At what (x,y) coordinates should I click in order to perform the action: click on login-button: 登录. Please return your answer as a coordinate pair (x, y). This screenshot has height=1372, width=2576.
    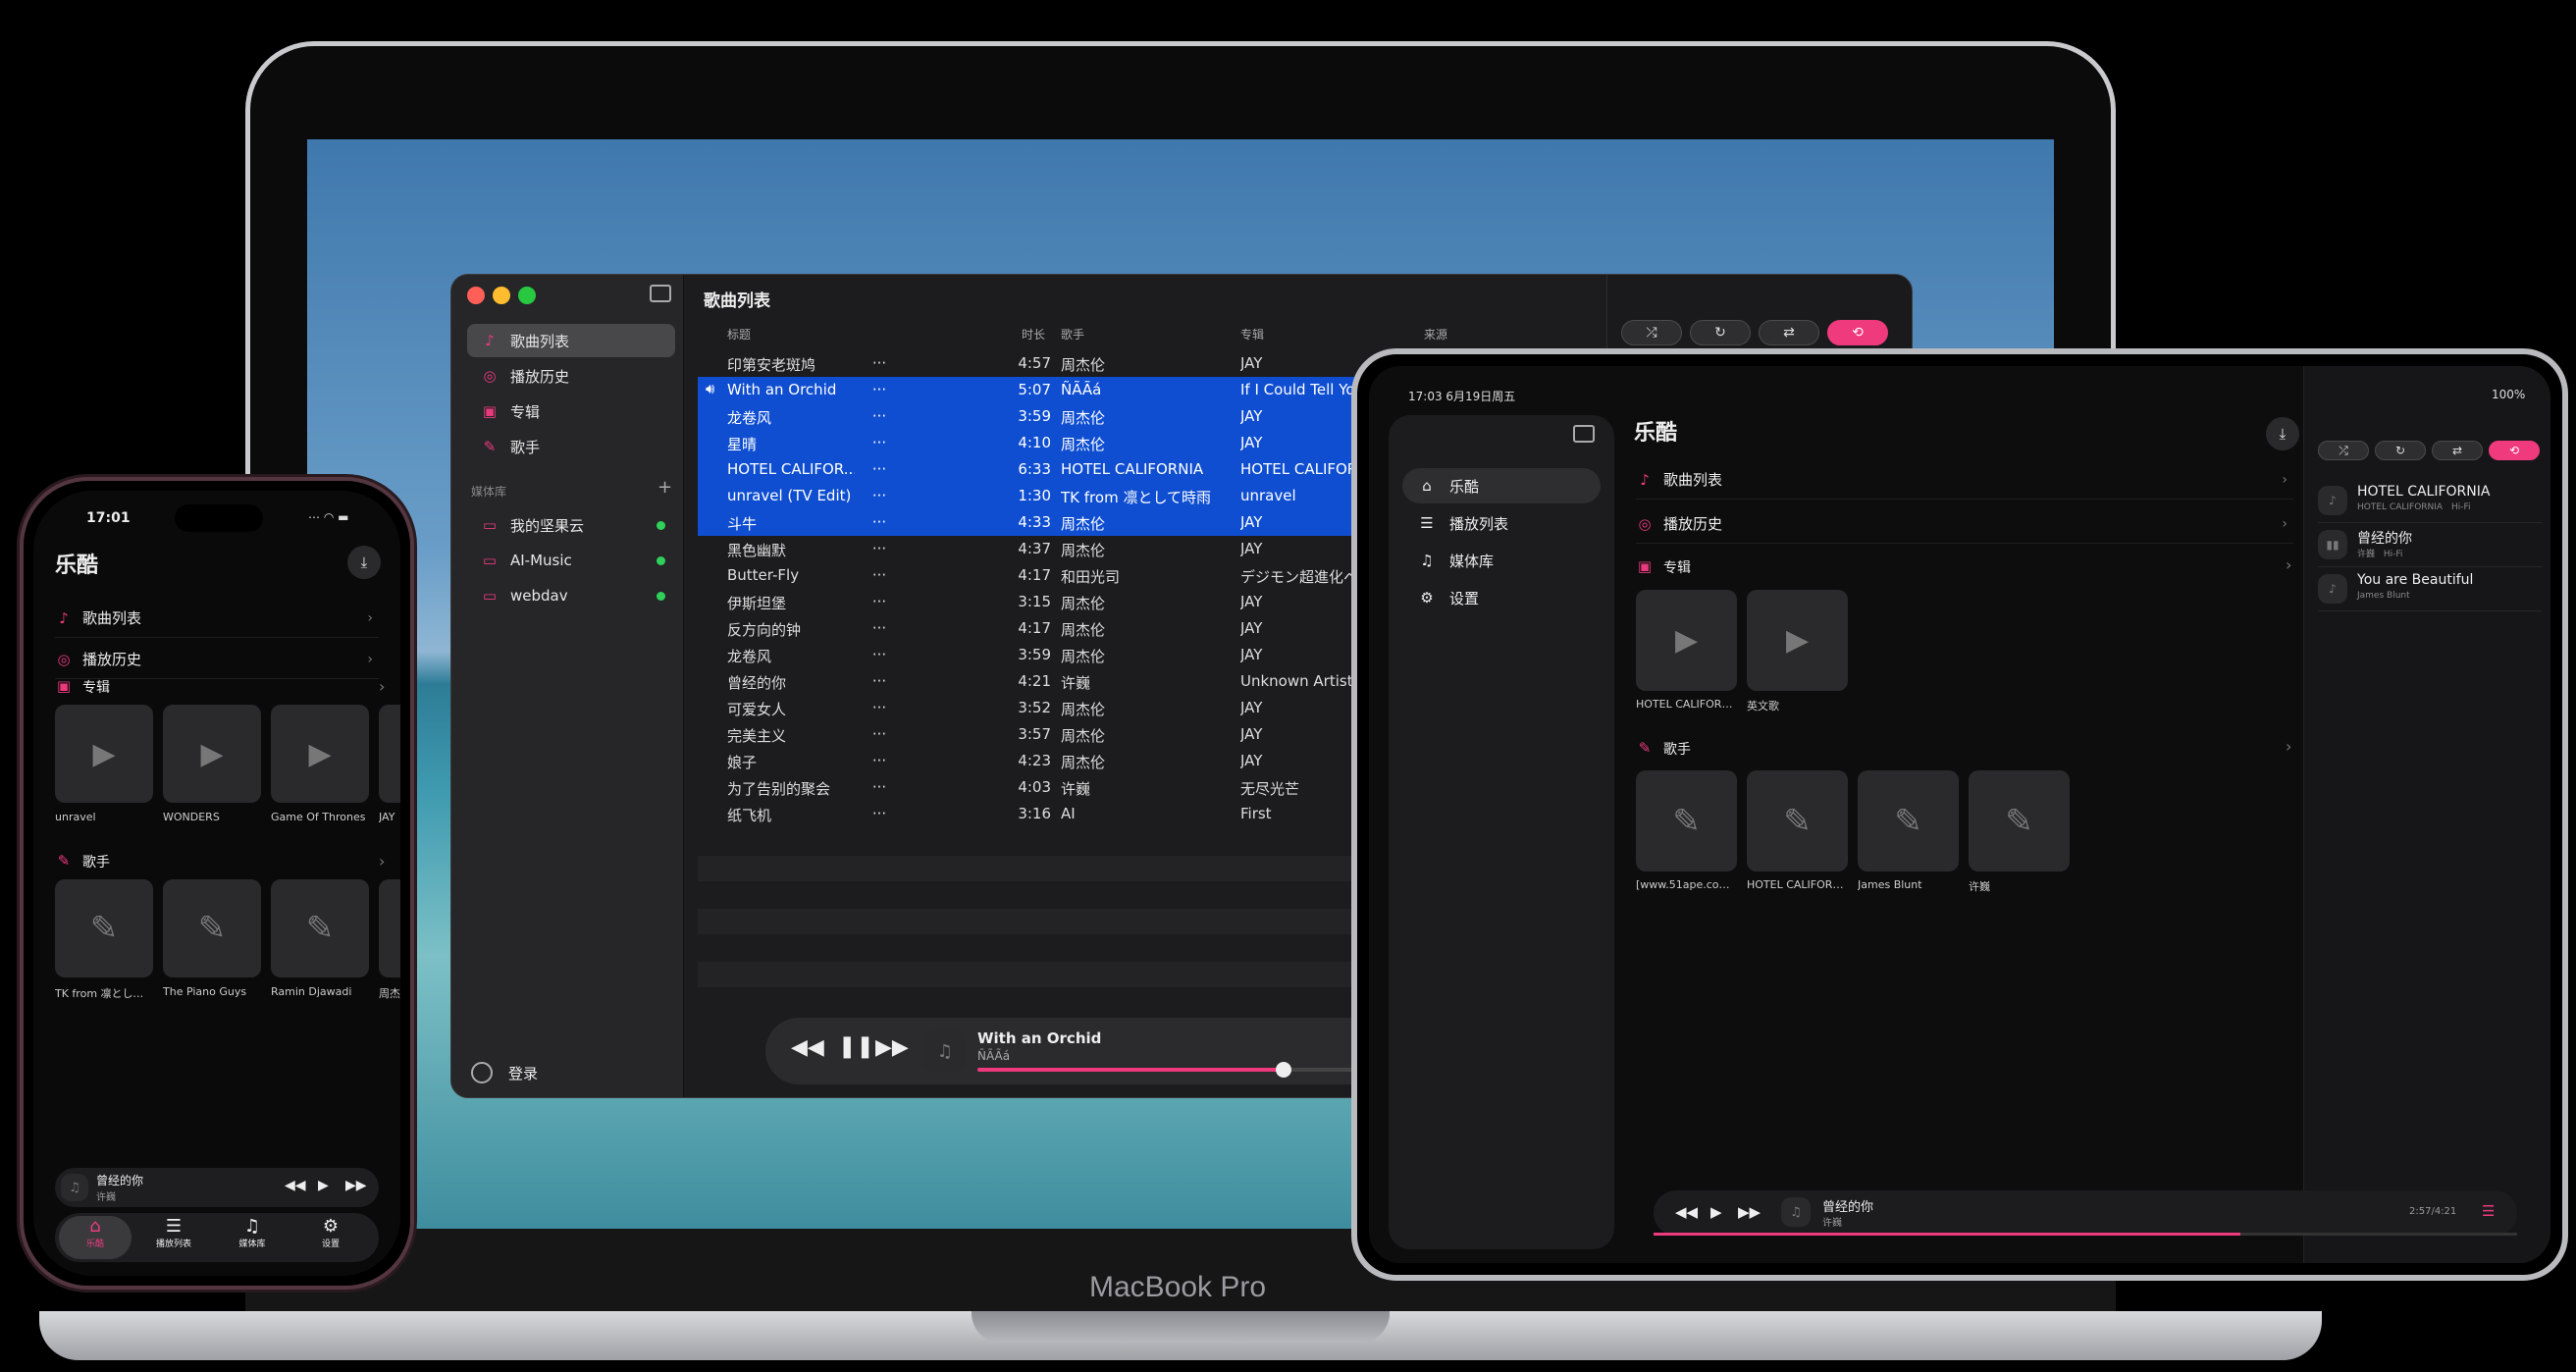
    Looking at the image, I should click on (504, 1072).